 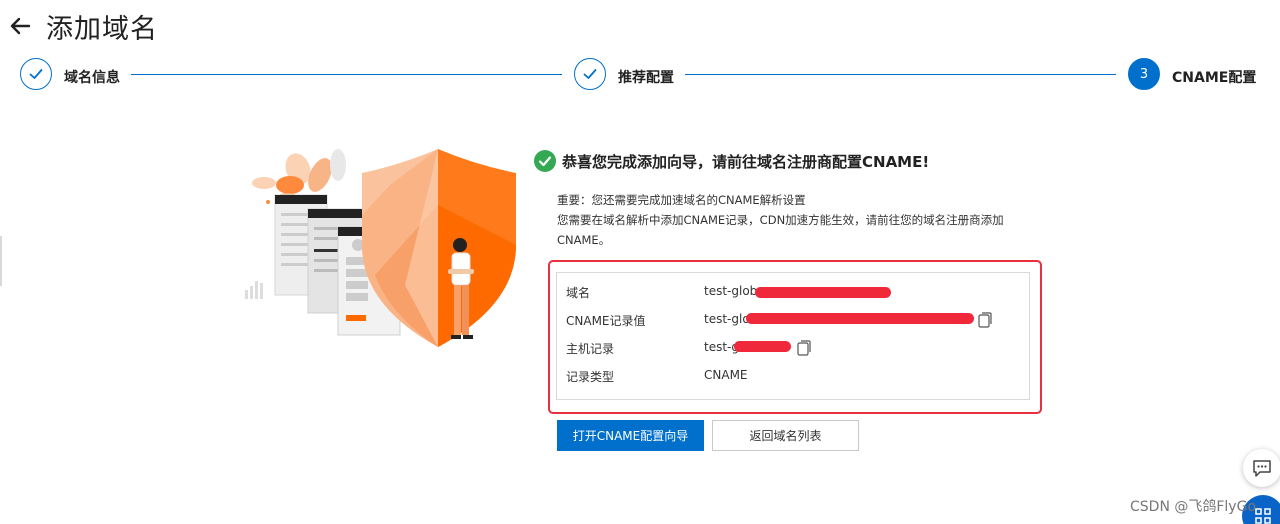 What do you see at coordinates (793, 376) in the screenshot?
I see `record-row-type: 记录类型 CNAME` at bounding box center [793, 376].